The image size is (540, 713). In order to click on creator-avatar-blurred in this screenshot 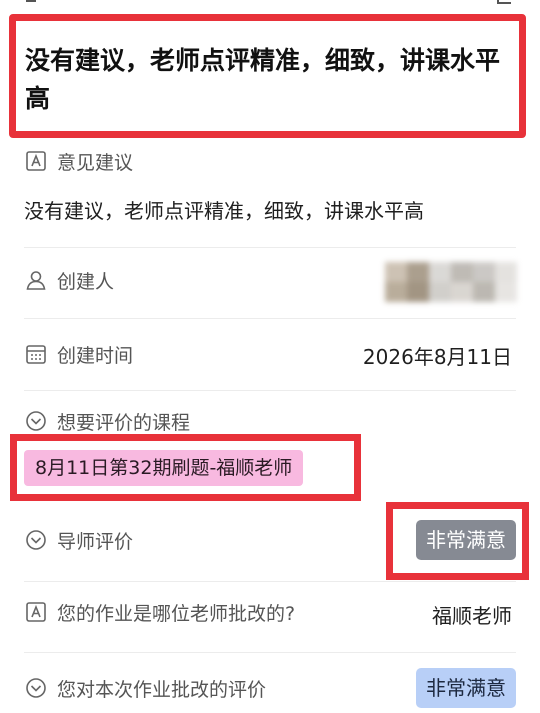, I will do `click(451, 282)`.